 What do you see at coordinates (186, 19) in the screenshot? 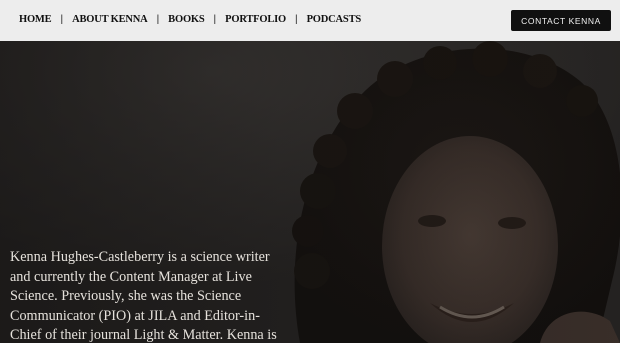
I see `nav-books-link: BOOKS` at bounding box center [186, 19].